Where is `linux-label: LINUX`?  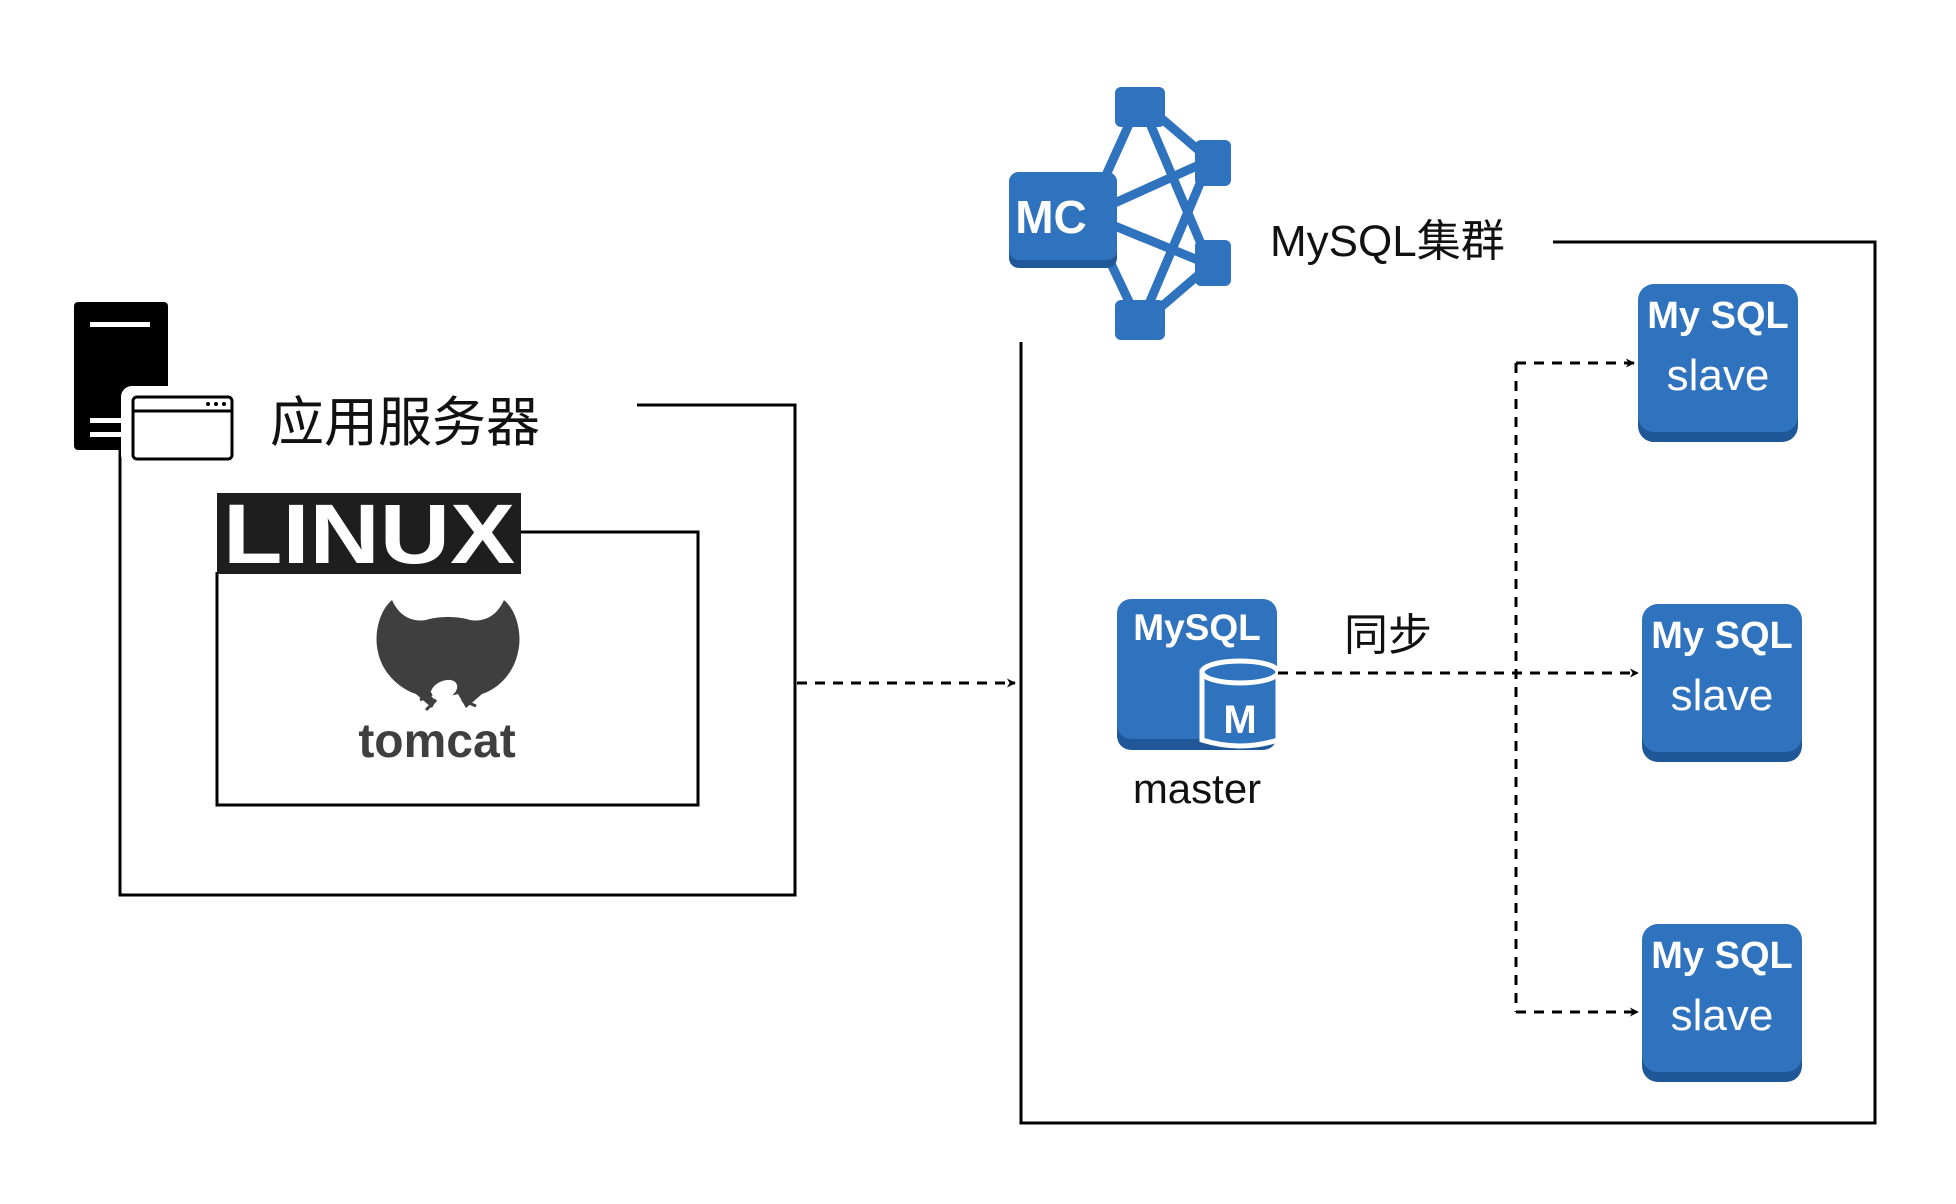
linux-label: LINUX is located at coordinates (369, 534).